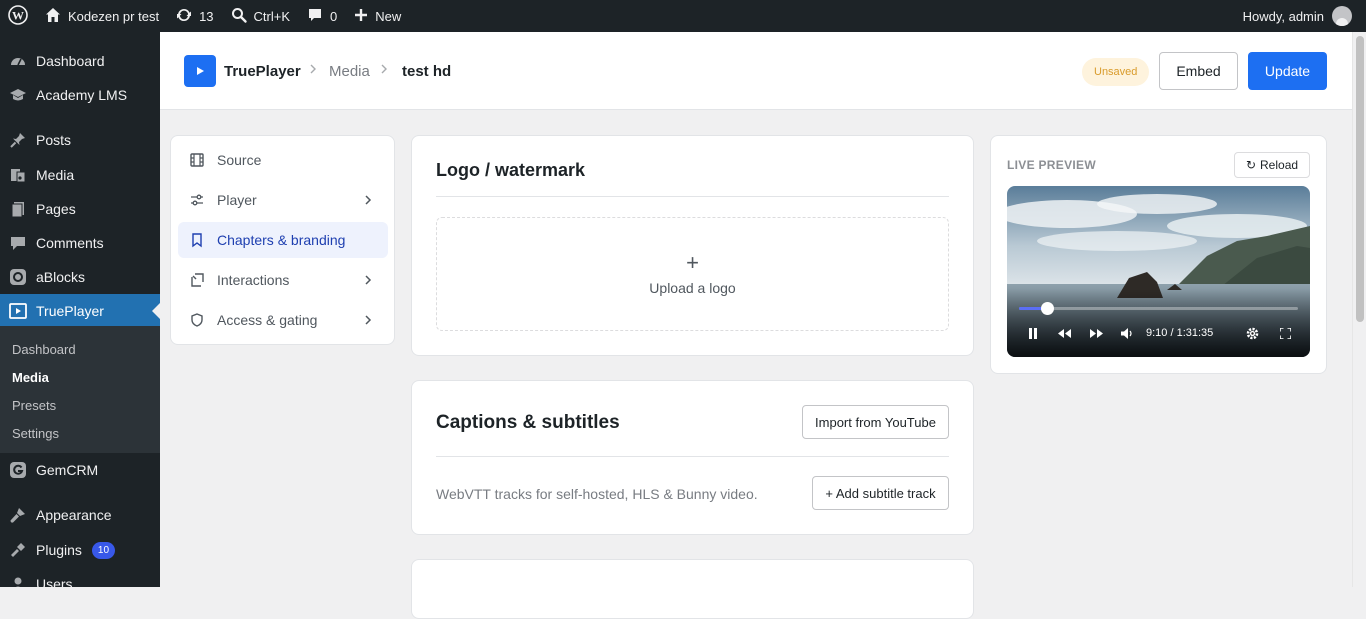  I want to click on bookmark-icon, so click(197, 240).